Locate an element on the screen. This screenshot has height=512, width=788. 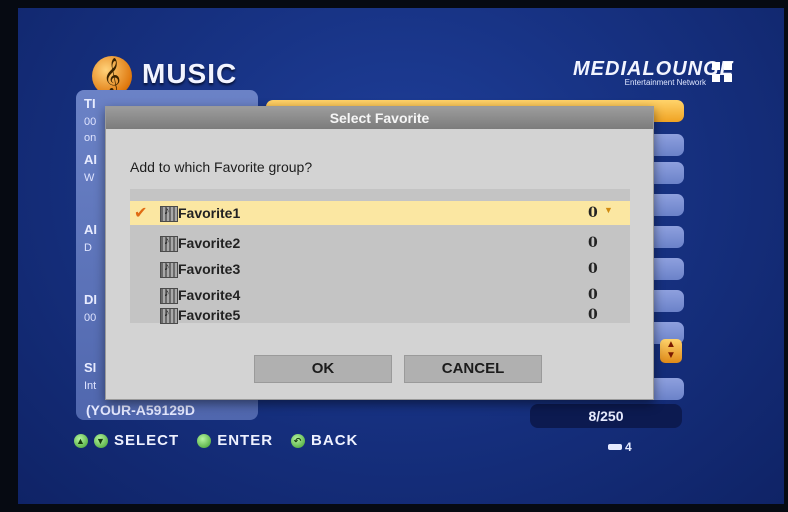
info-line: SI is located at coordinates (90, 367).